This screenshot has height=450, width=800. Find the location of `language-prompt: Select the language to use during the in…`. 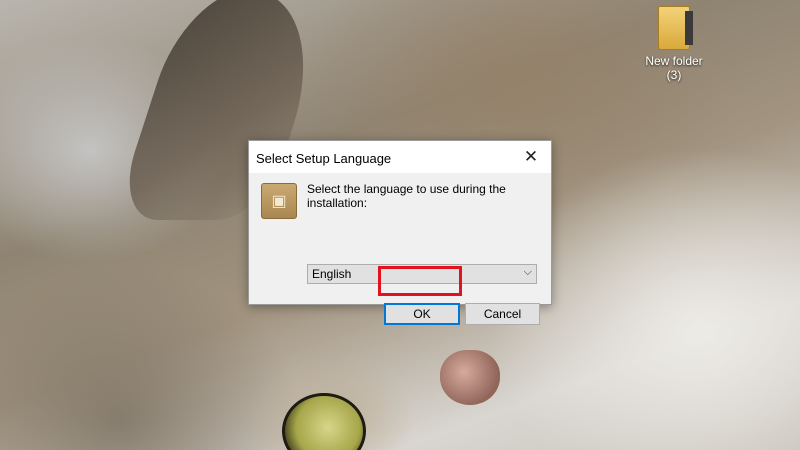

language-prompt: Select the language to use during the in… is located at coordinates (406, 196).